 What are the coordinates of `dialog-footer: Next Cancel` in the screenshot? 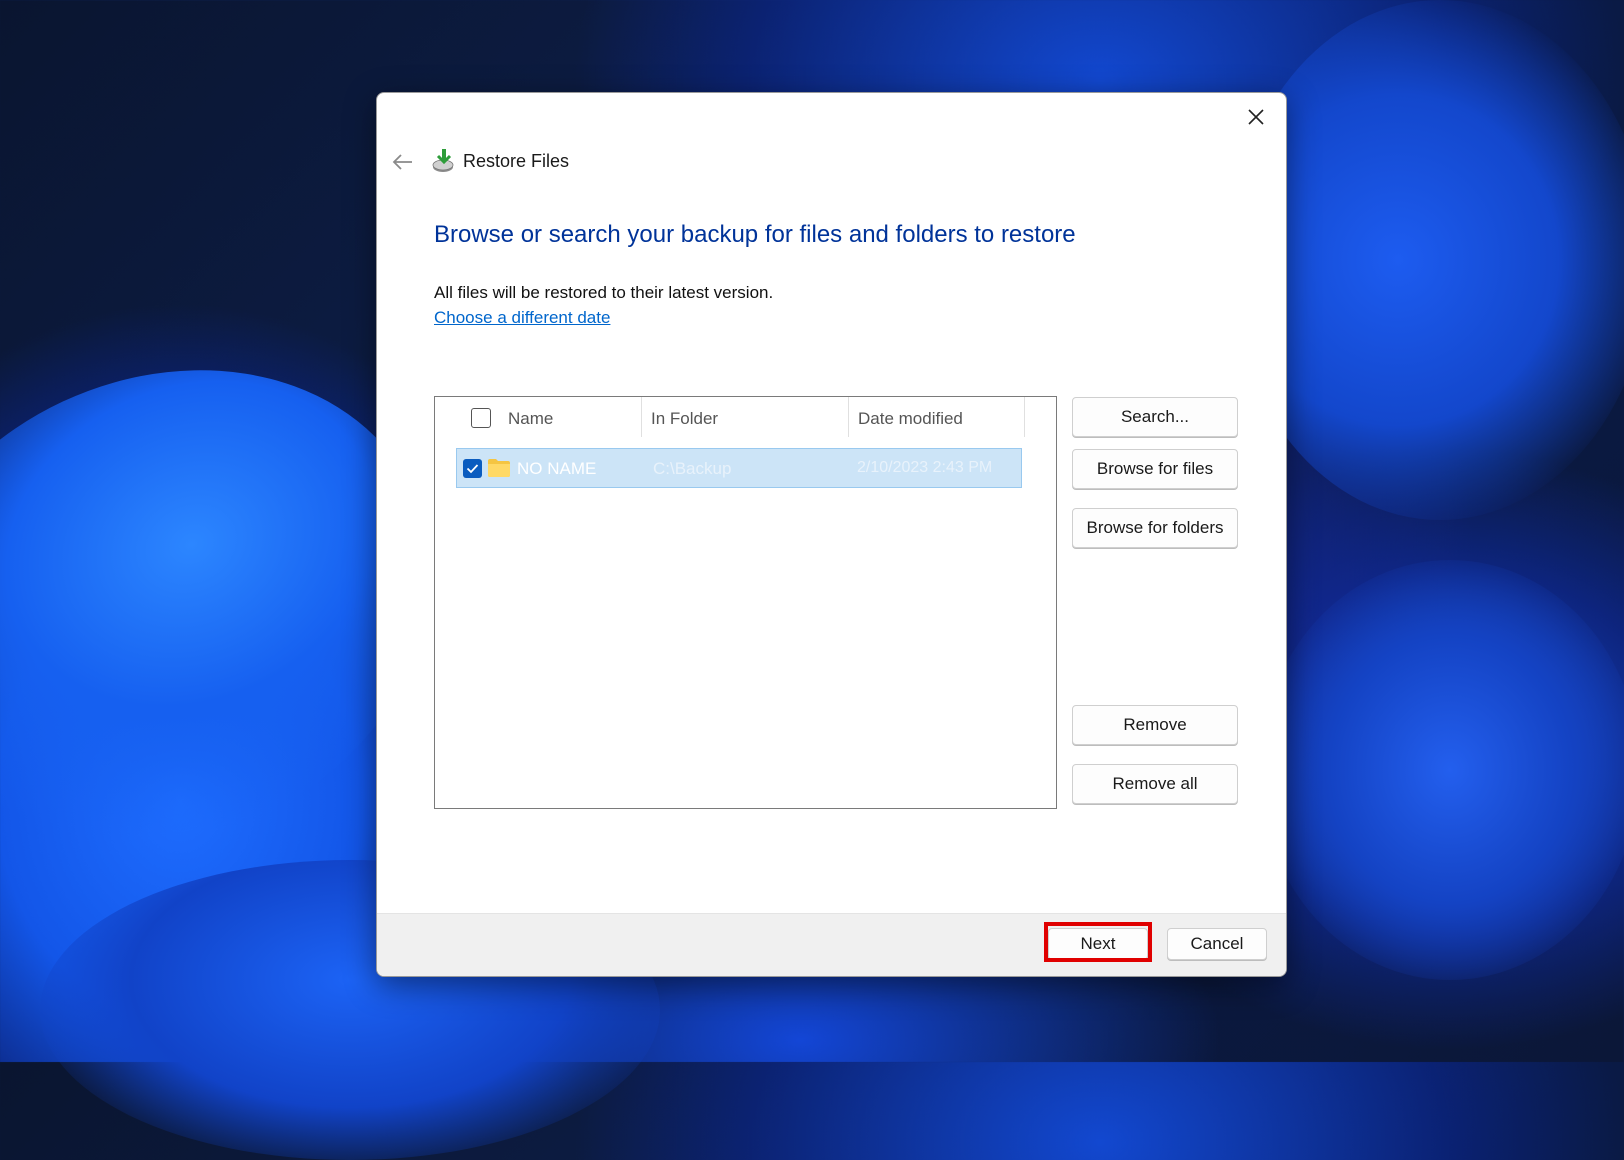 It's located at (831, 944).